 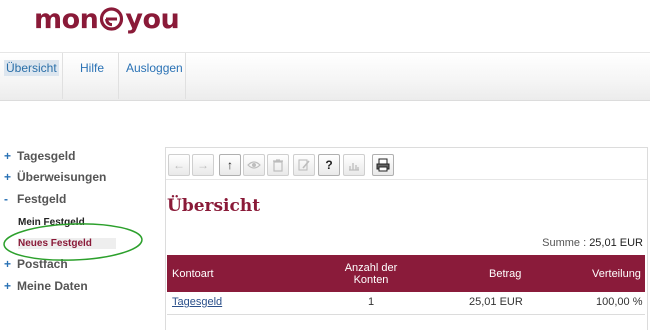 I want to click on eye-icon, so click(x=254, y=165).